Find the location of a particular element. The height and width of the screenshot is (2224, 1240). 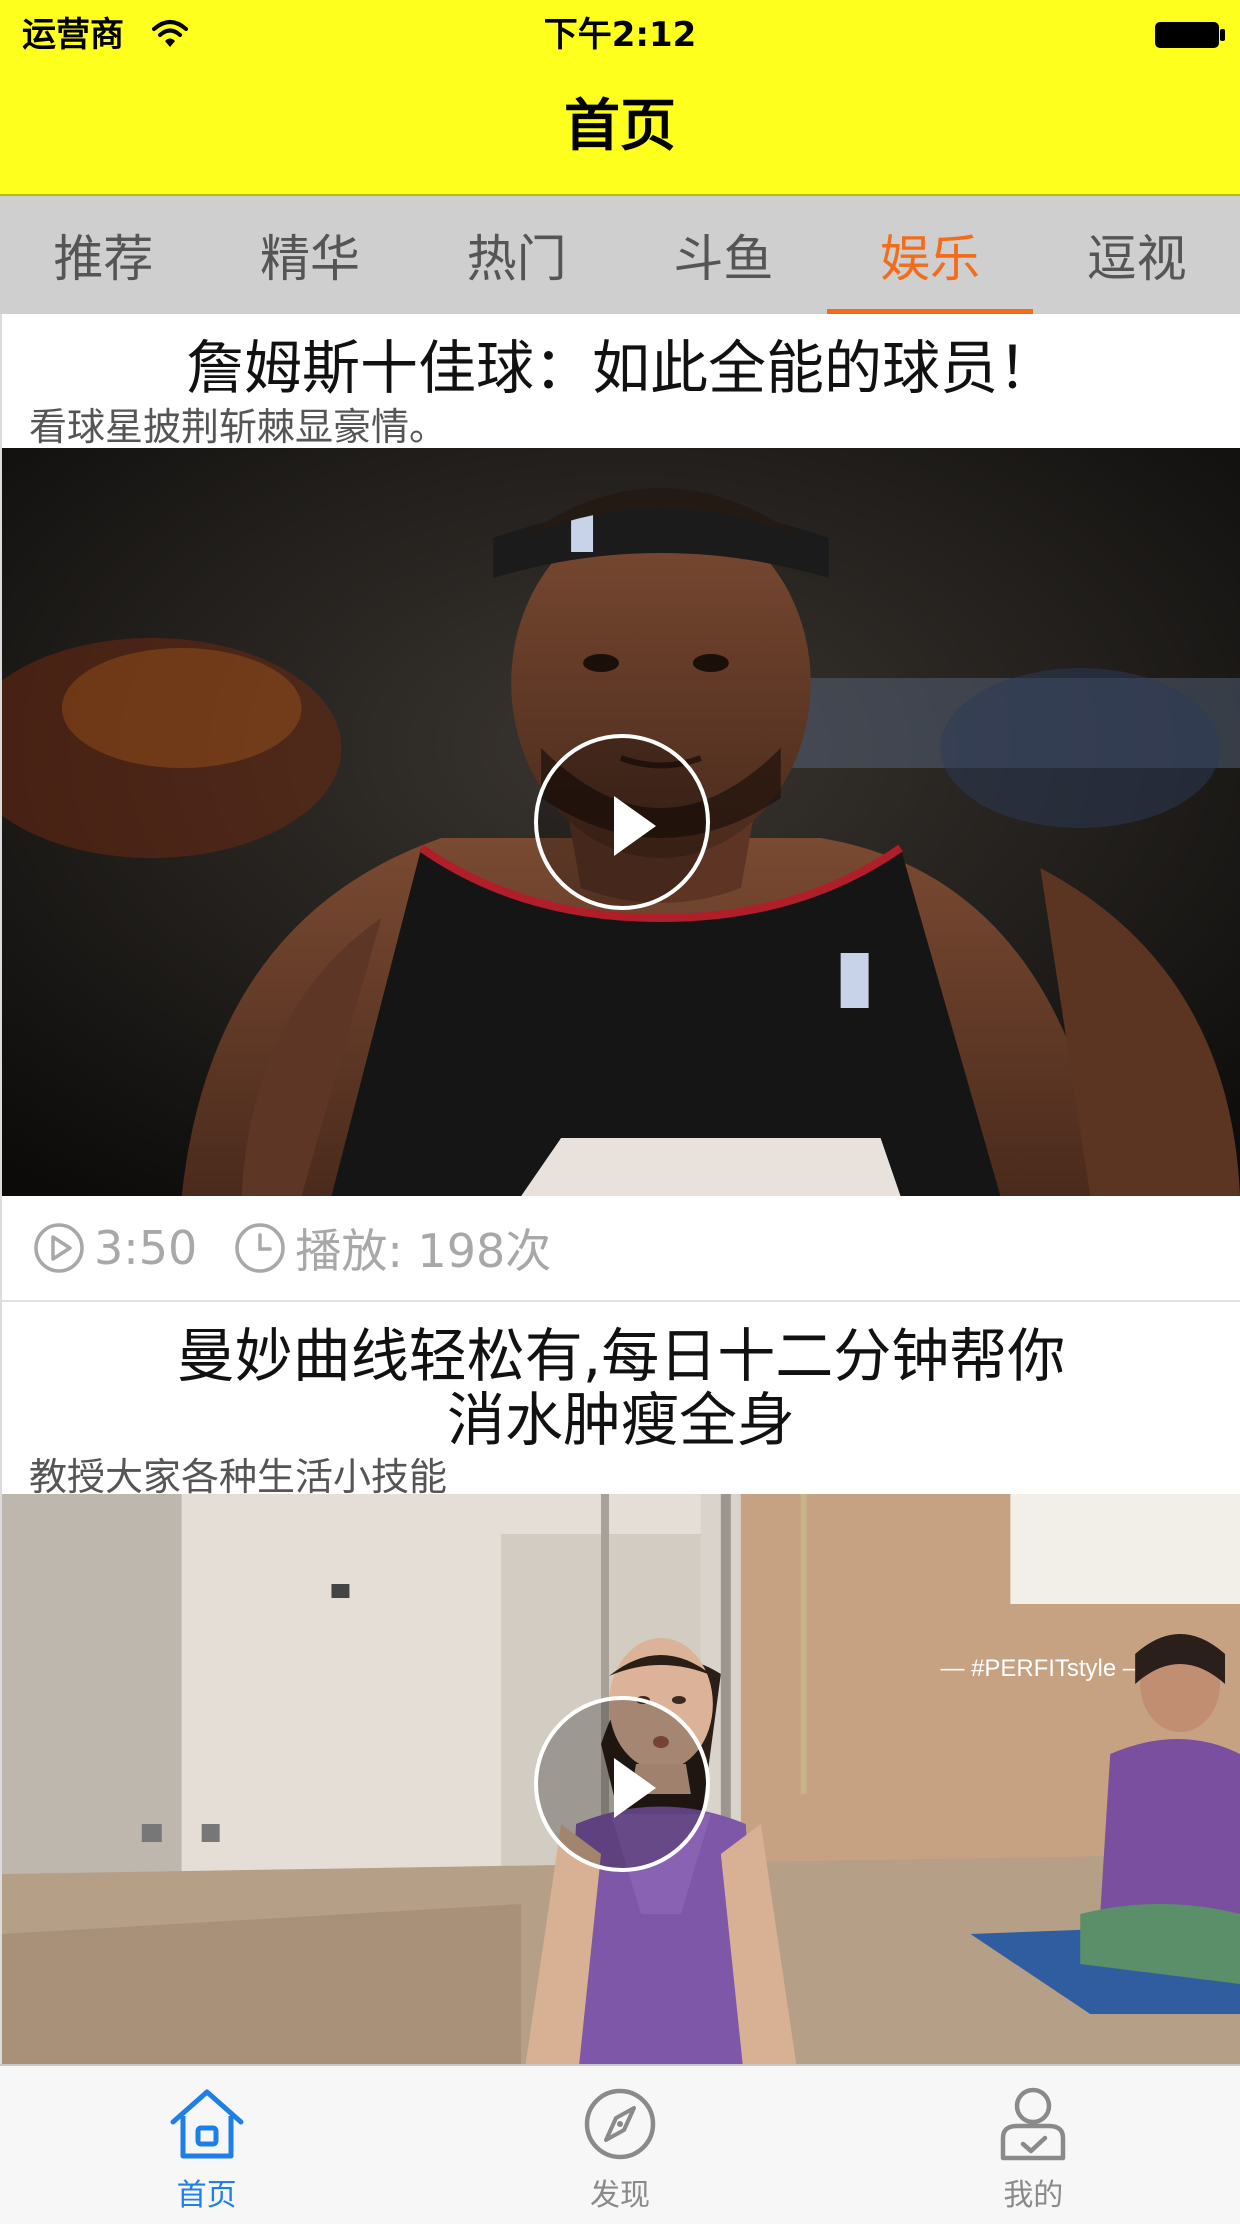

tabbar-label-discover: 发现 is located at coordinates (619, 2195).